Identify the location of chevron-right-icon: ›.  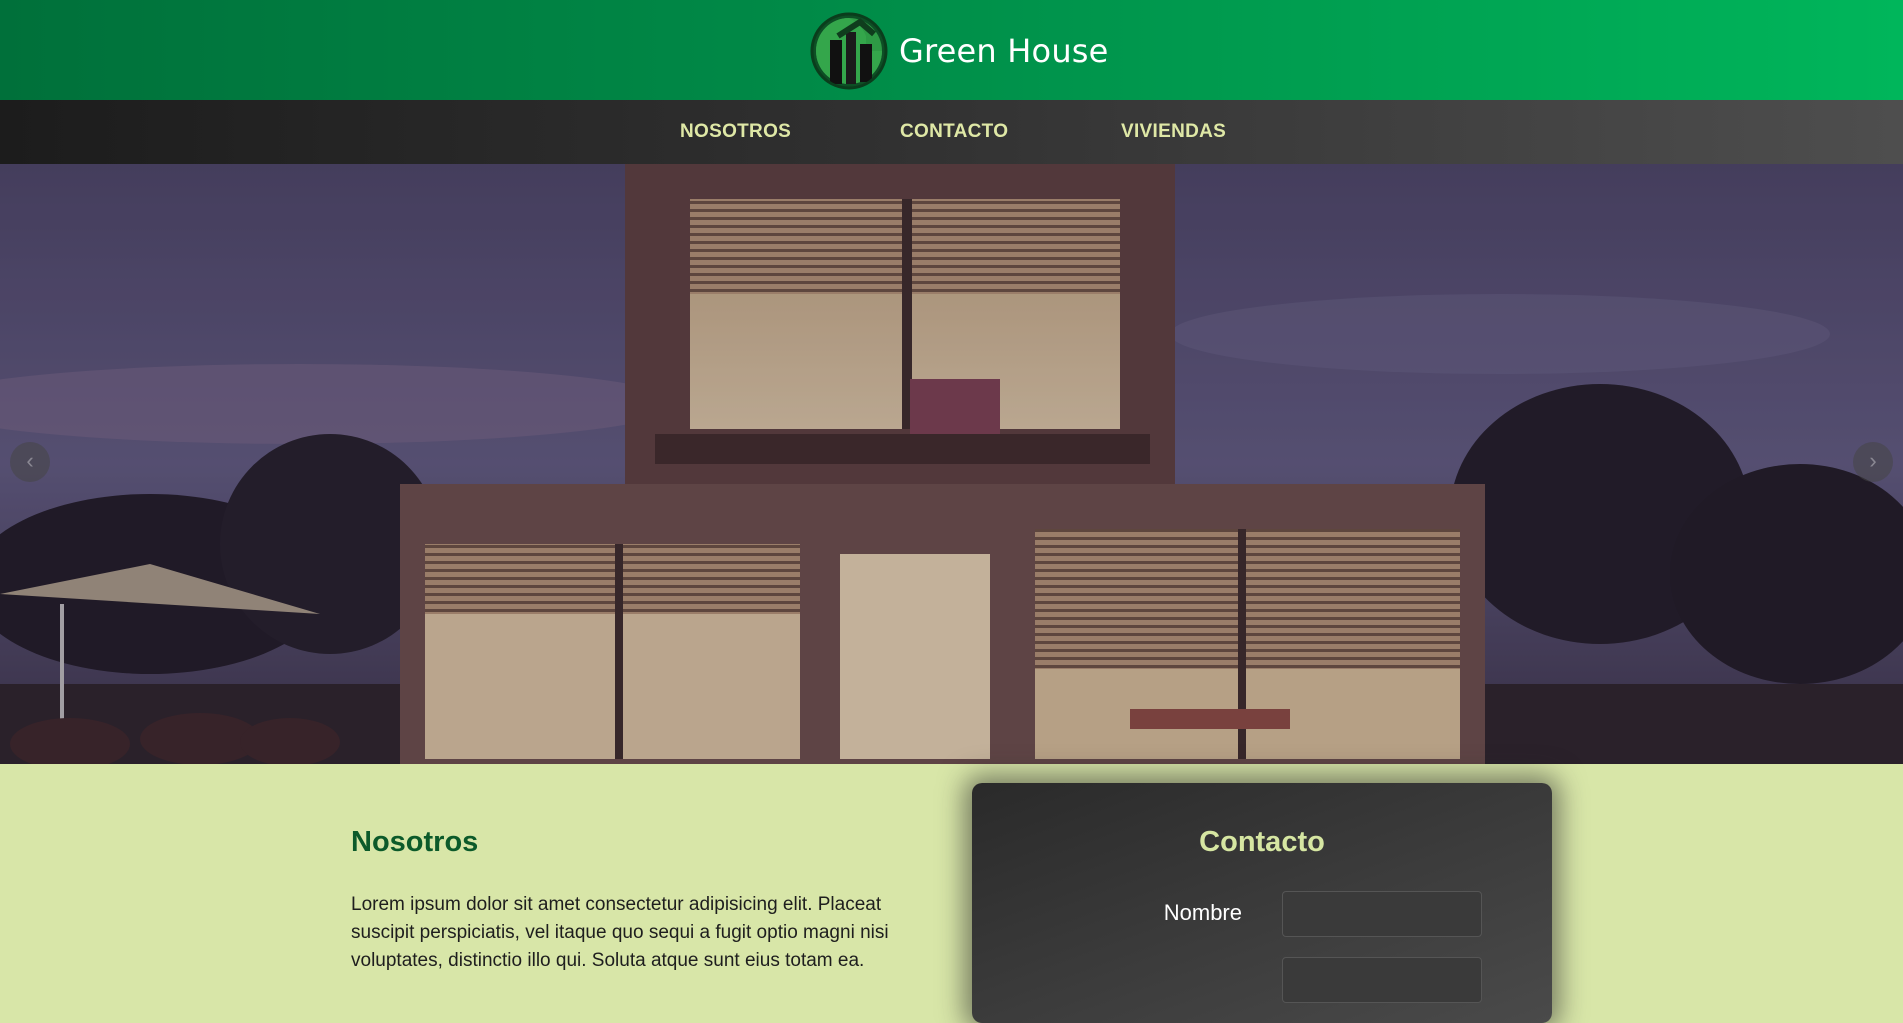
(1873, 460).